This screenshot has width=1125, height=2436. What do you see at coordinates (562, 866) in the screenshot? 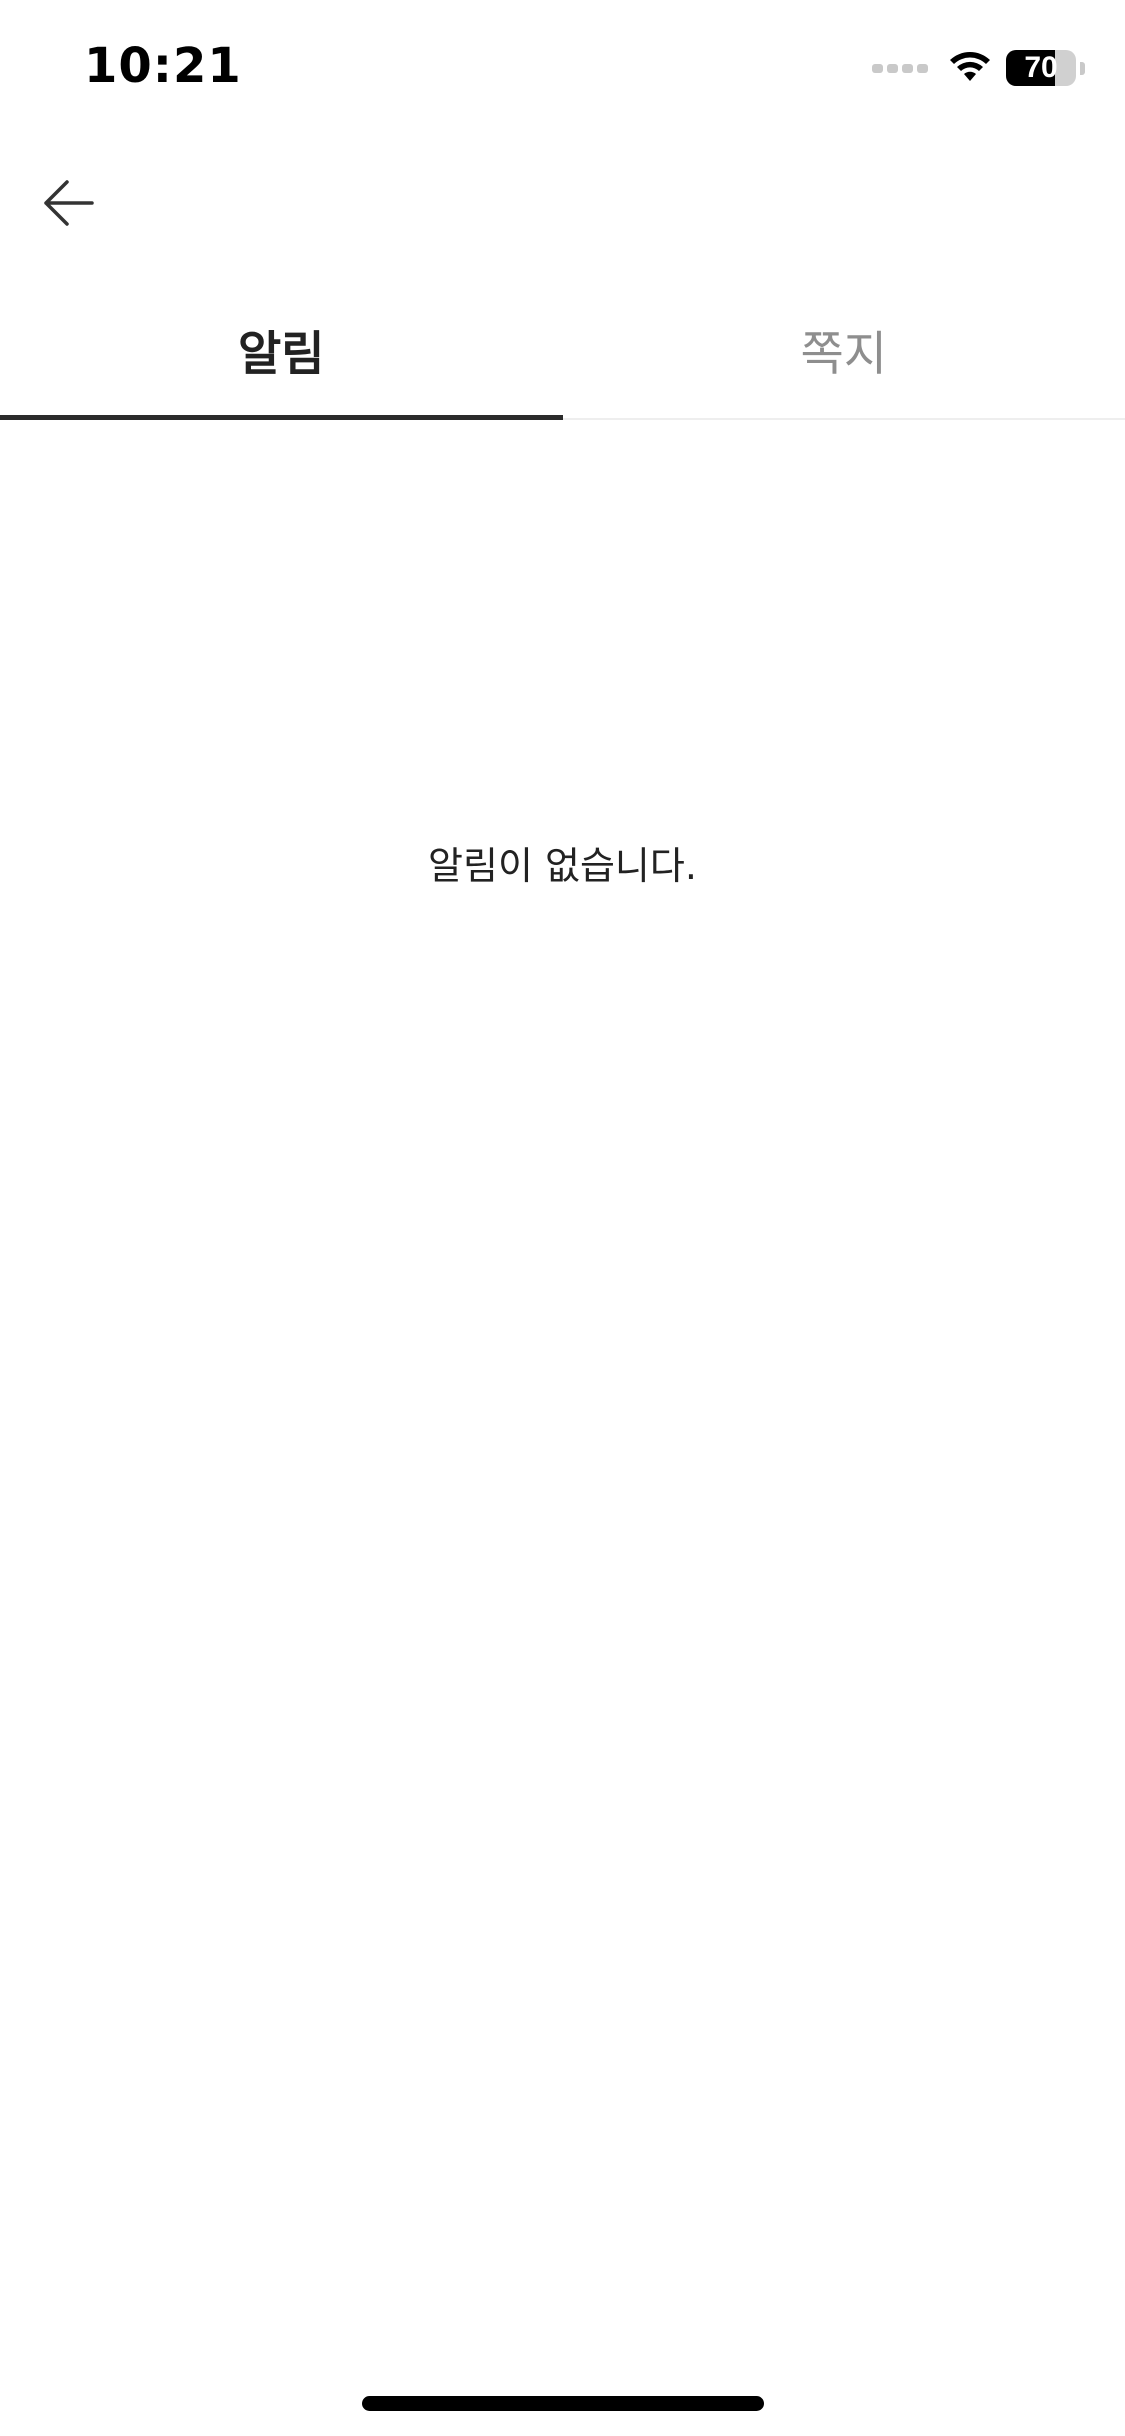
I see `empty-state-message: 알림이 없습니다.` at bounding box center [562, 866].